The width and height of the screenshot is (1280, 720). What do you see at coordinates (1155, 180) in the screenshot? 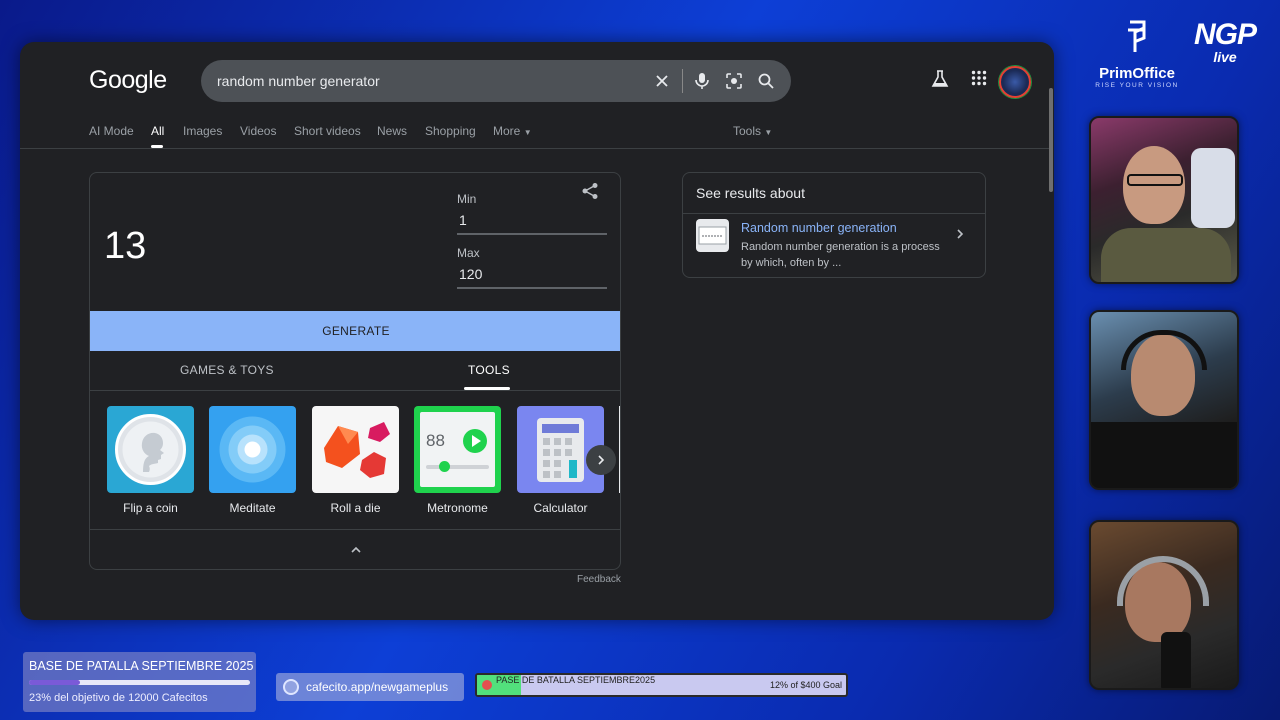
I see `glasses` at bounding box center [1155, 180].